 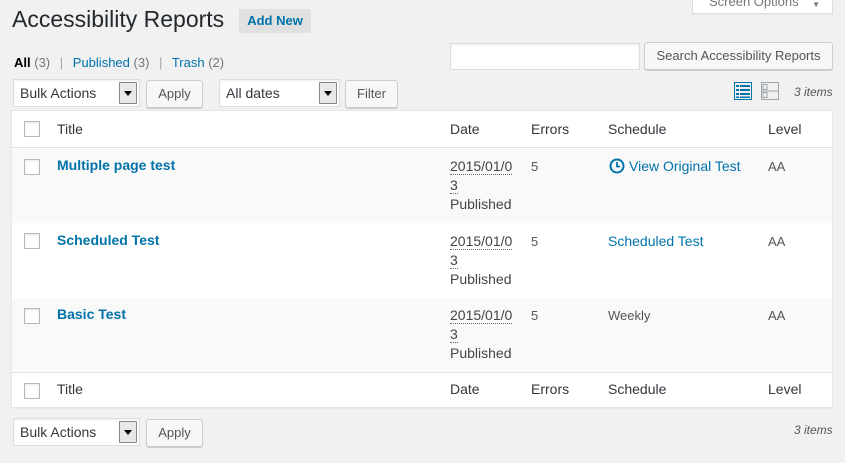 What do you see at coordinates (629, 315) in the screenshot?
I see `row-schedule: Weekly` at bounding box center [629, 315].